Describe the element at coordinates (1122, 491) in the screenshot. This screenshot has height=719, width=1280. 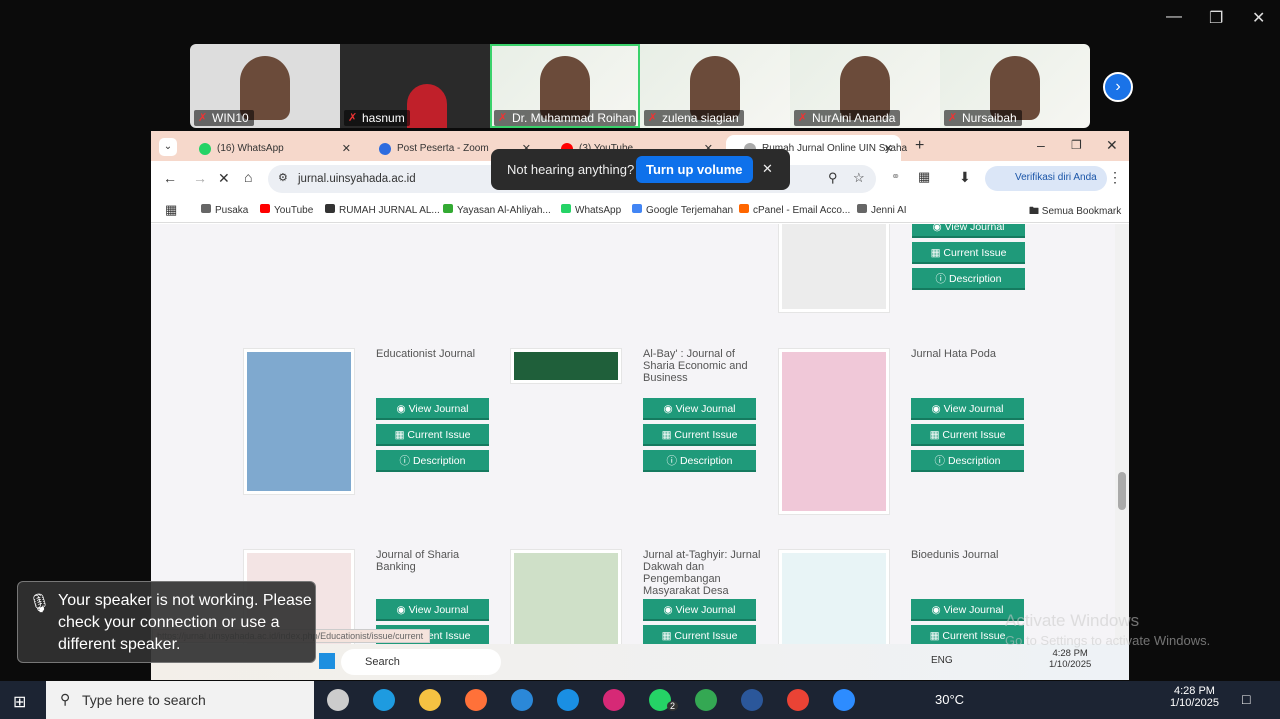
I see `scrollbar-thumb` at that location.